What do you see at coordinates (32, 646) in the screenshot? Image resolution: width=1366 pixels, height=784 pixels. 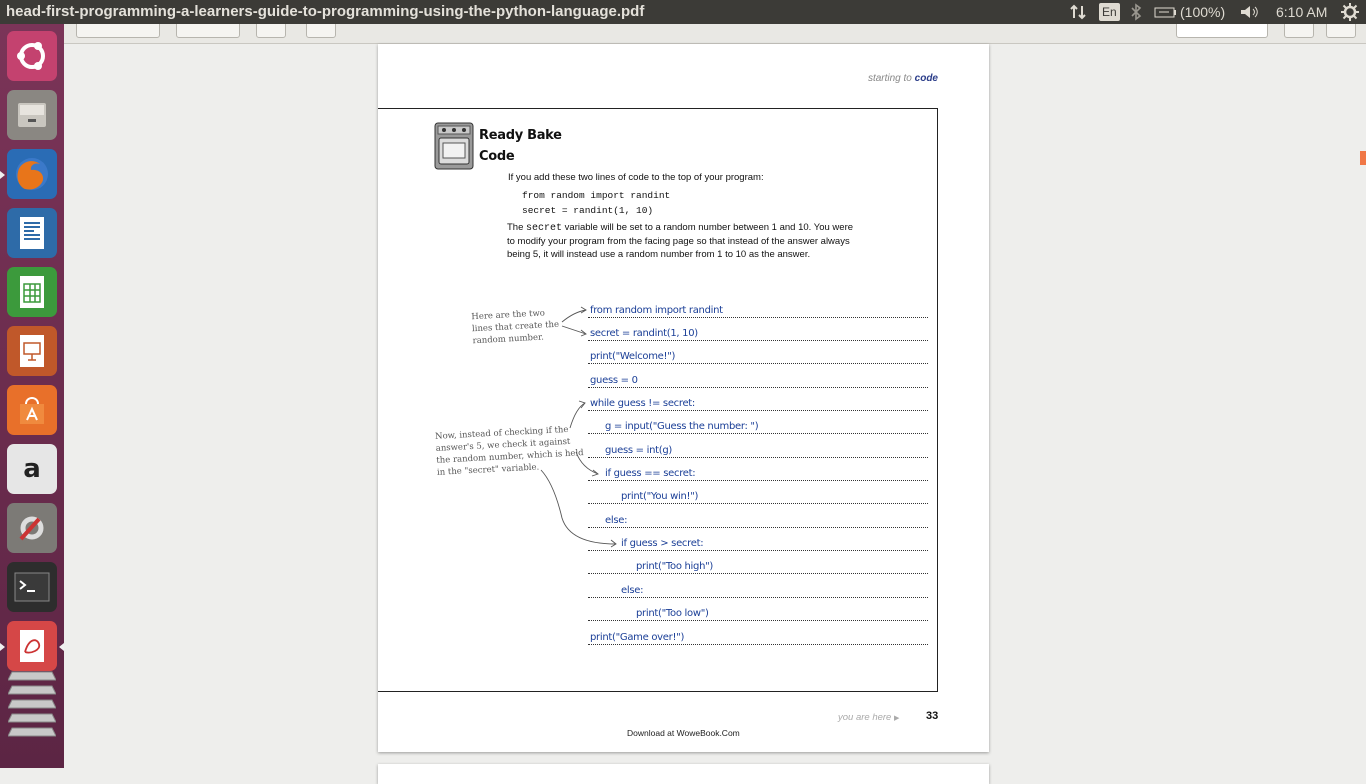 I see `document-viewer-icon` at bounding box center [32, 646].